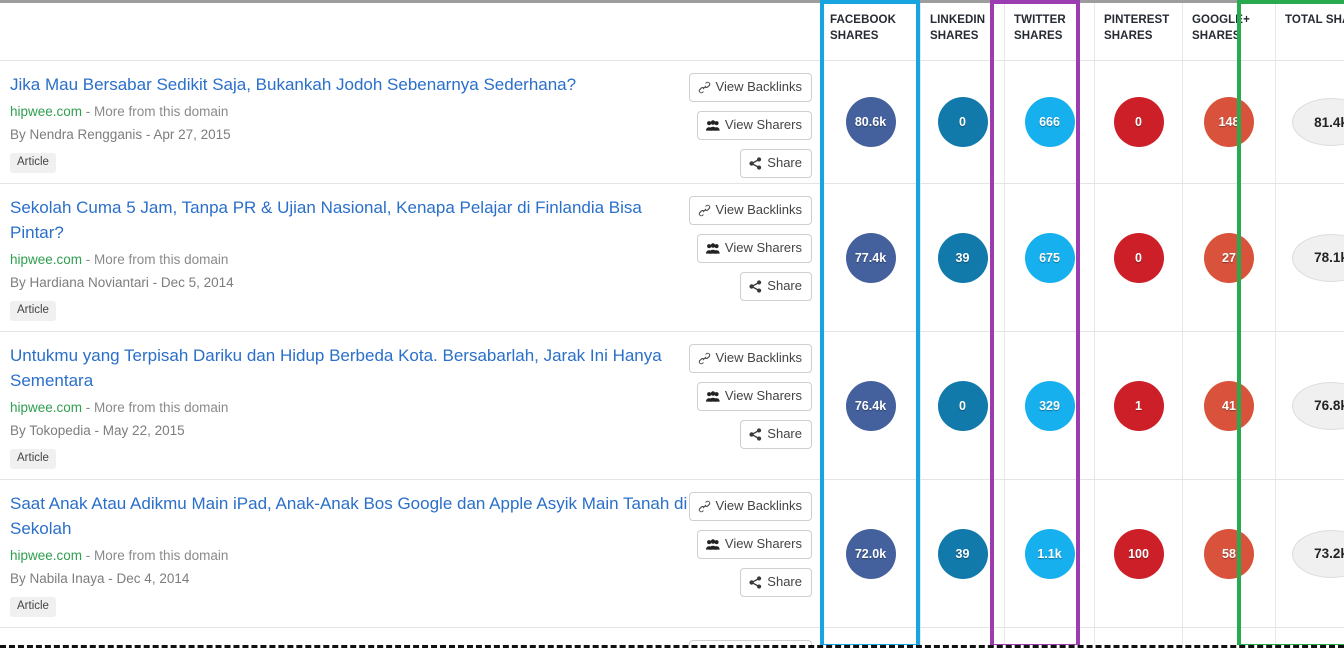  Describe the element at coordinates (712, 396) in the screenshot. I see `sharers-icon` at that location.